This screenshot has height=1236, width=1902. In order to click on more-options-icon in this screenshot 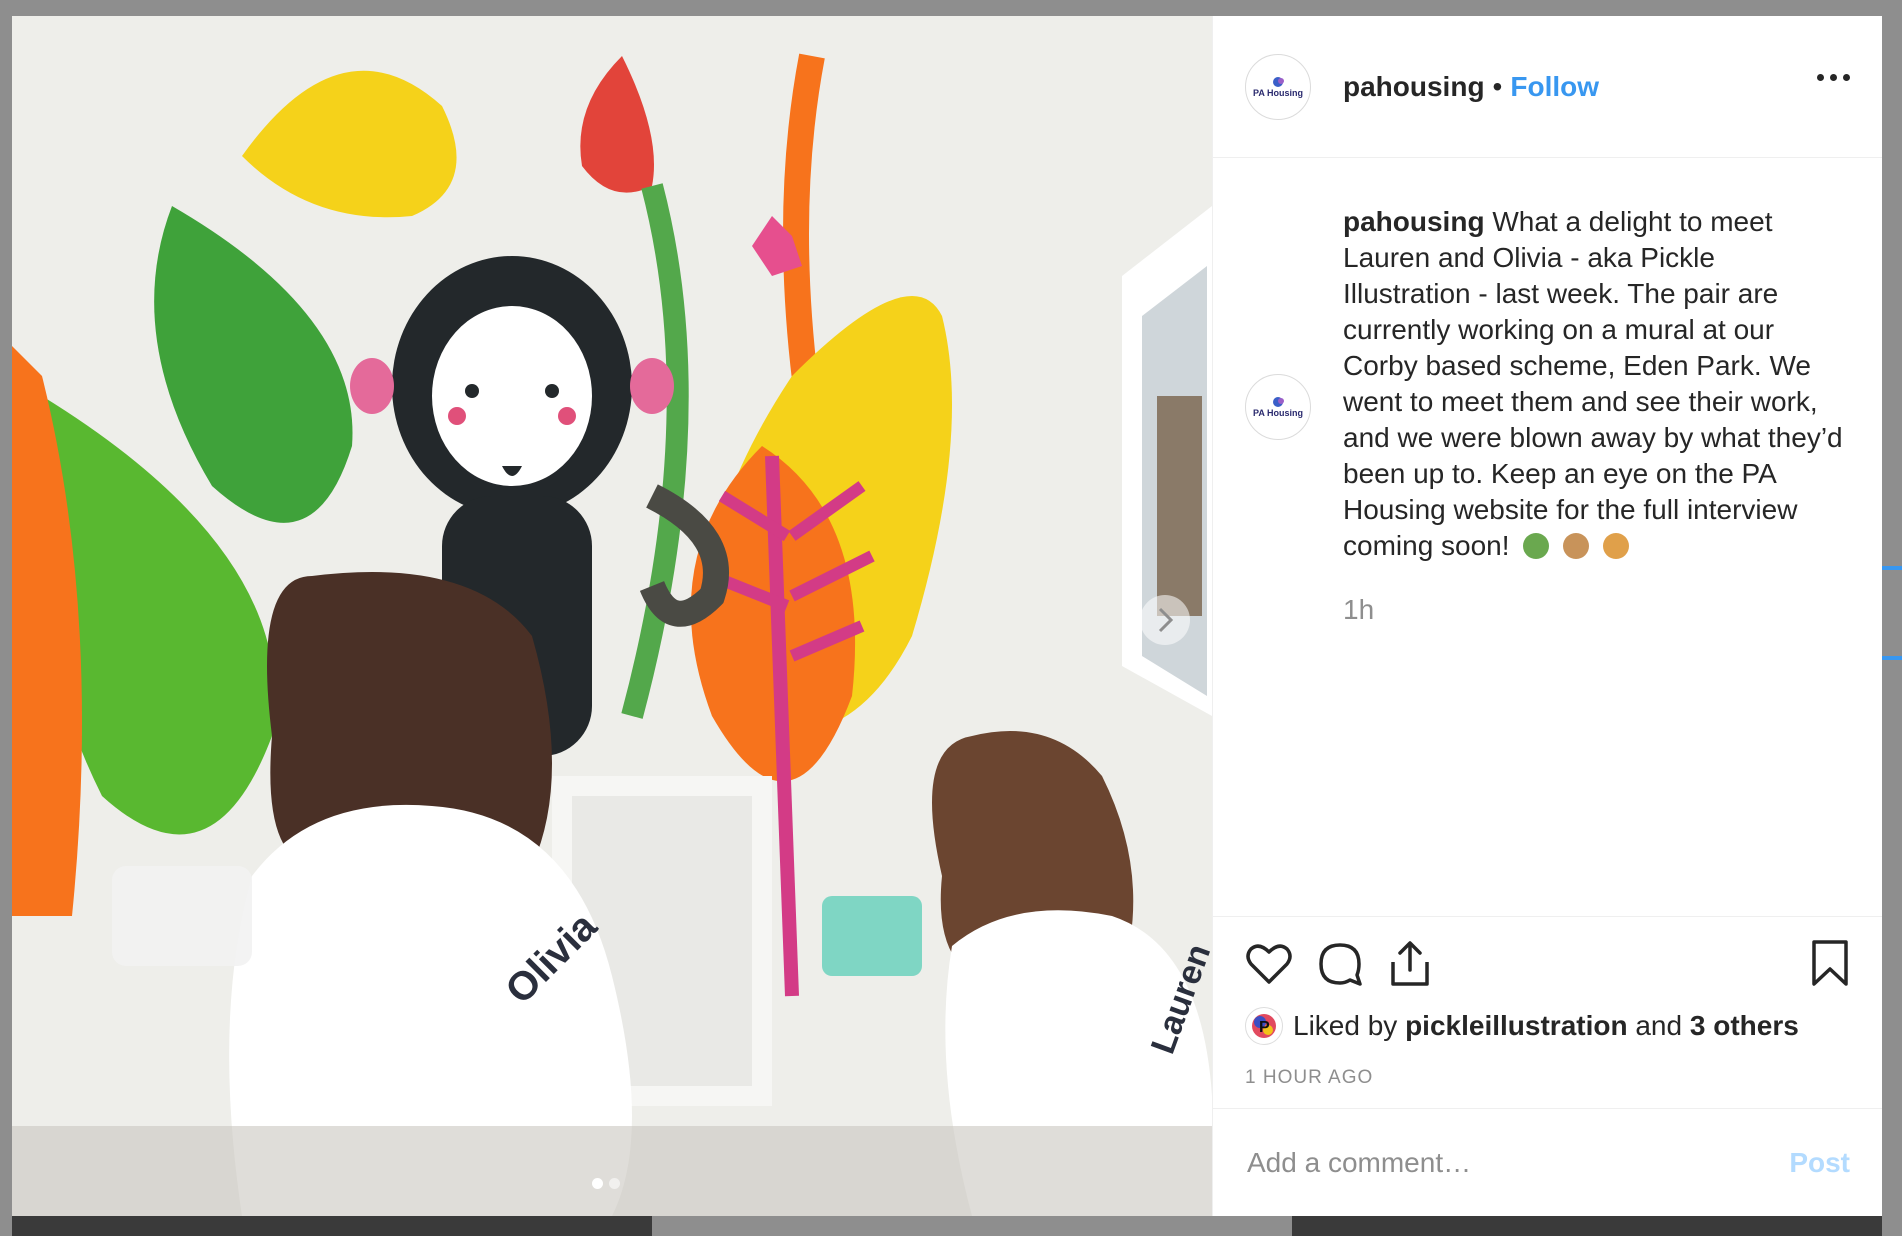, I will do `click(1833, 77)`.